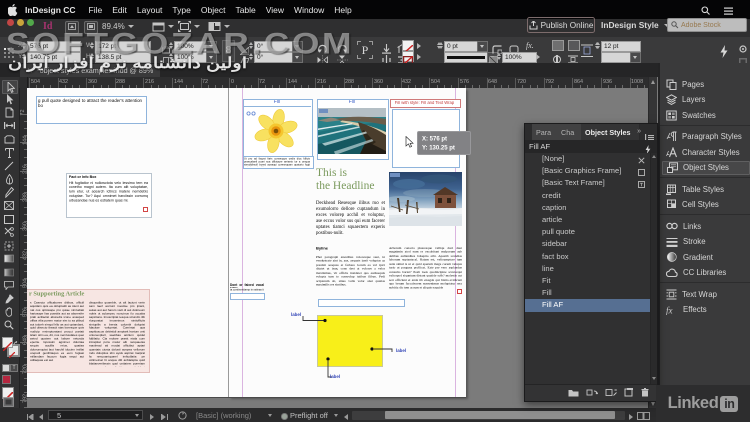 This screenshot has width=750, height=422. What do you see at coordinates (706, 115) in the screenshot?
I see `dock-item-swatches: Swatches` at bounding box center [706, 115].